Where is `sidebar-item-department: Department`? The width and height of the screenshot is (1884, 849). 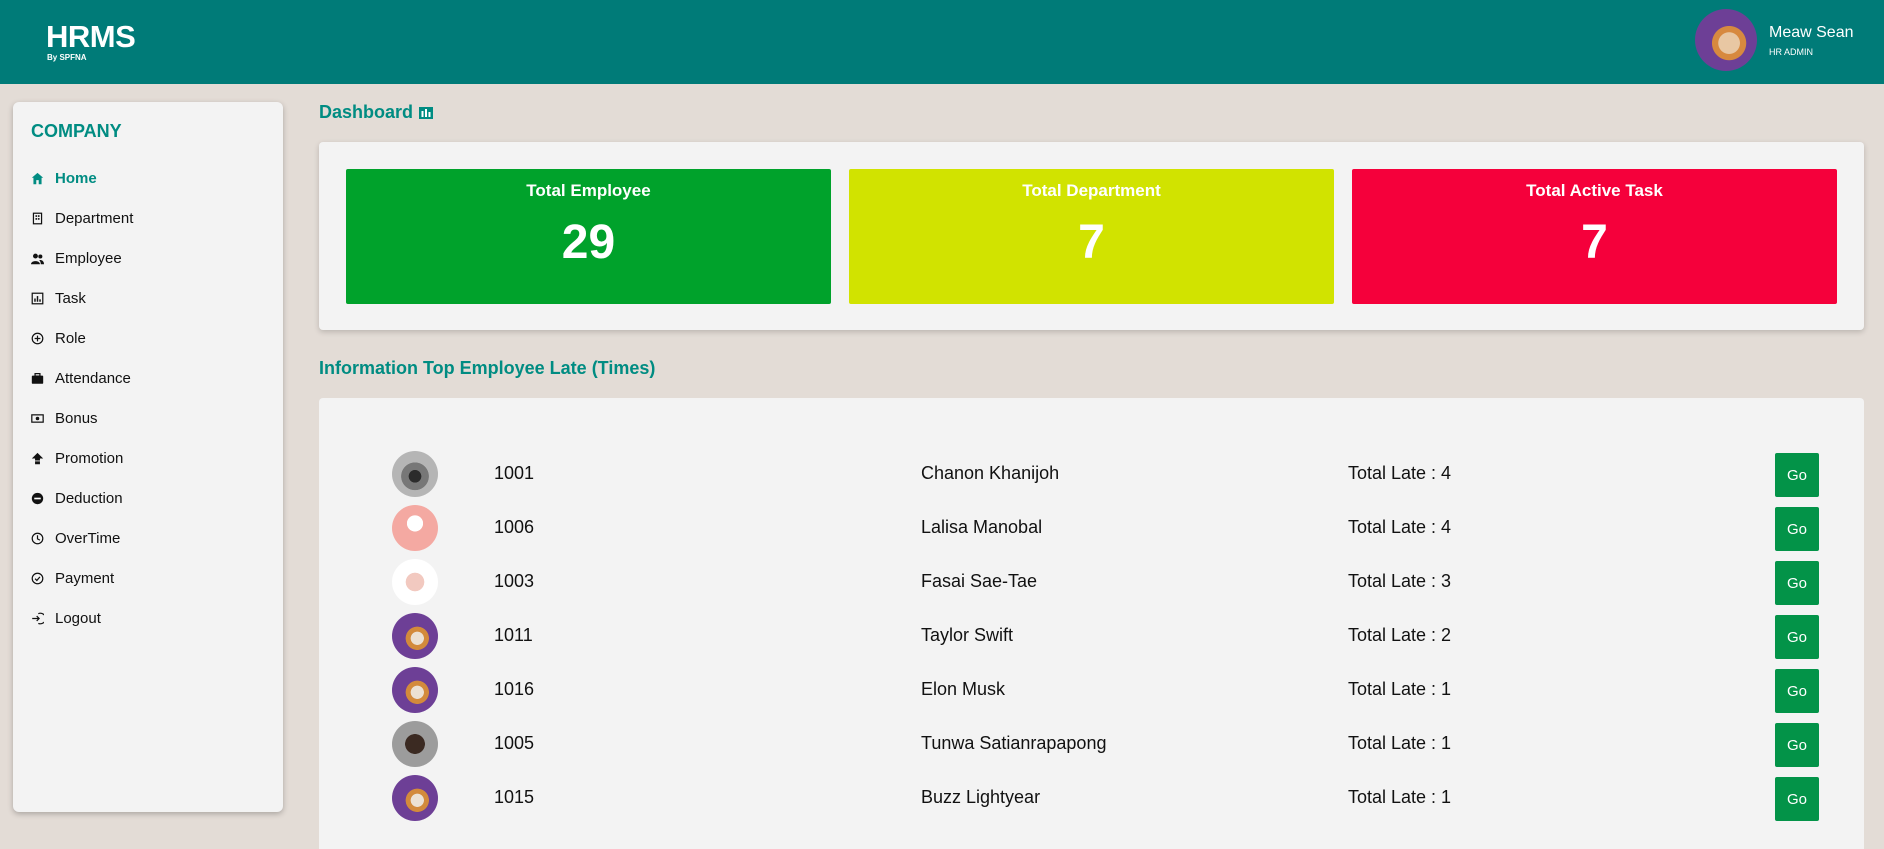 sidebar-item-department: Department is located at coordinates (150, 218).